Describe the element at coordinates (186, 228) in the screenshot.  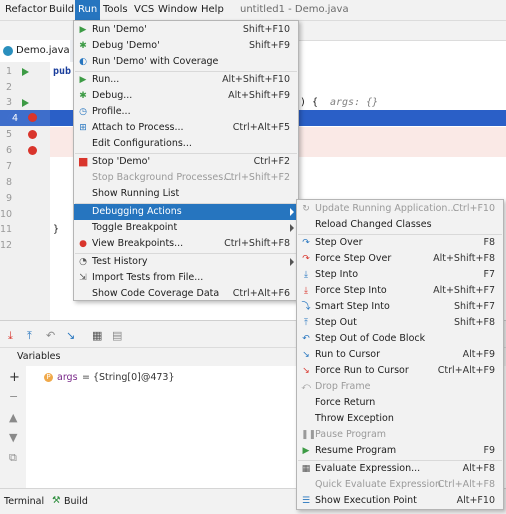
I see `menu-item-toggle-breakpoint: Toggle Breakpoint` at that location.